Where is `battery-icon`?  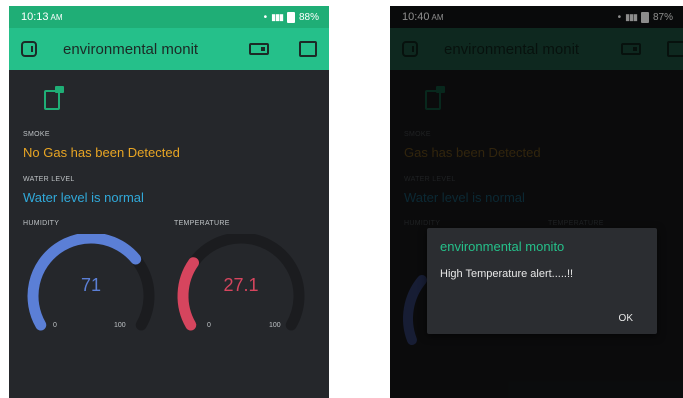
battery-icon is located at coordinates (290, 17).